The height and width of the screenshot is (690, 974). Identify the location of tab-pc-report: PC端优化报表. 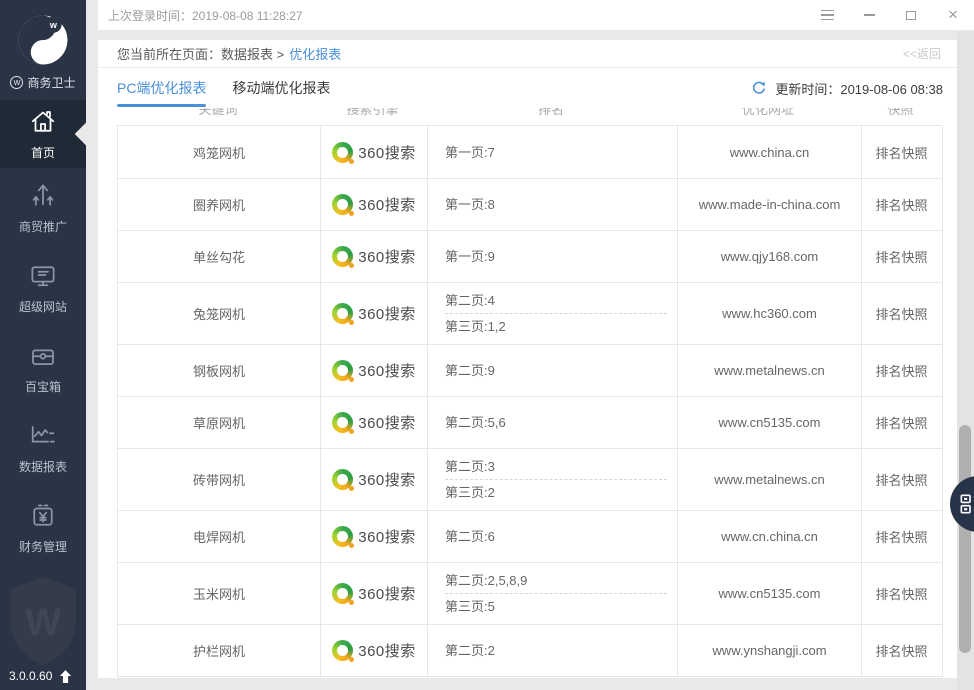
(162, 88).